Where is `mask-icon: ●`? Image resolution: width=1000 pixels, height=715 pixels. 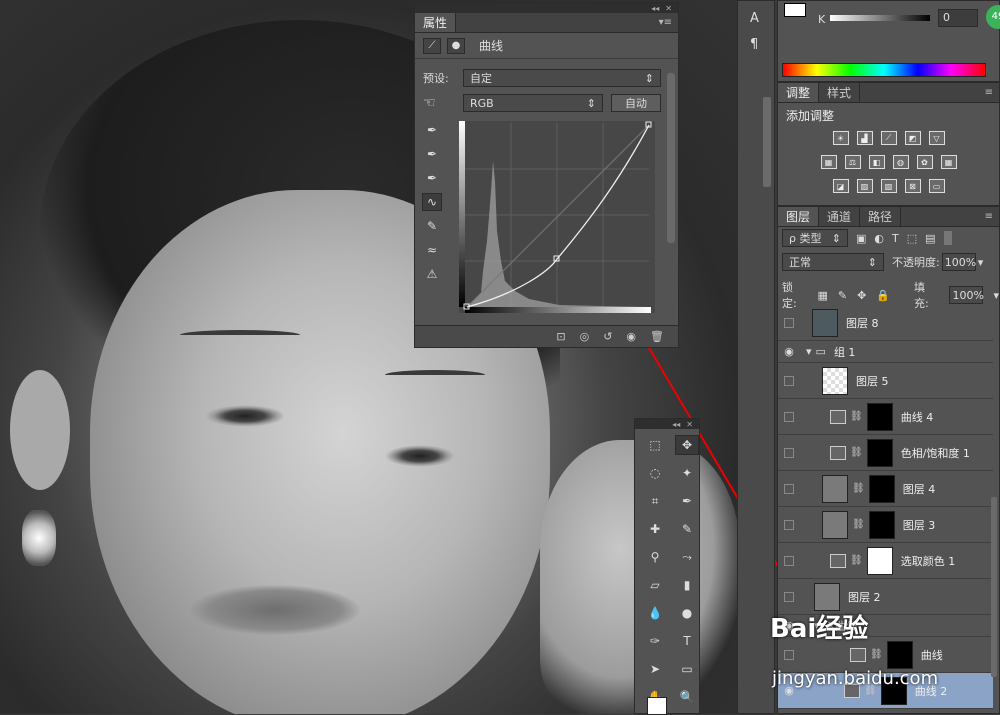
mask-icon: ● is located at coordinates (456, 45).